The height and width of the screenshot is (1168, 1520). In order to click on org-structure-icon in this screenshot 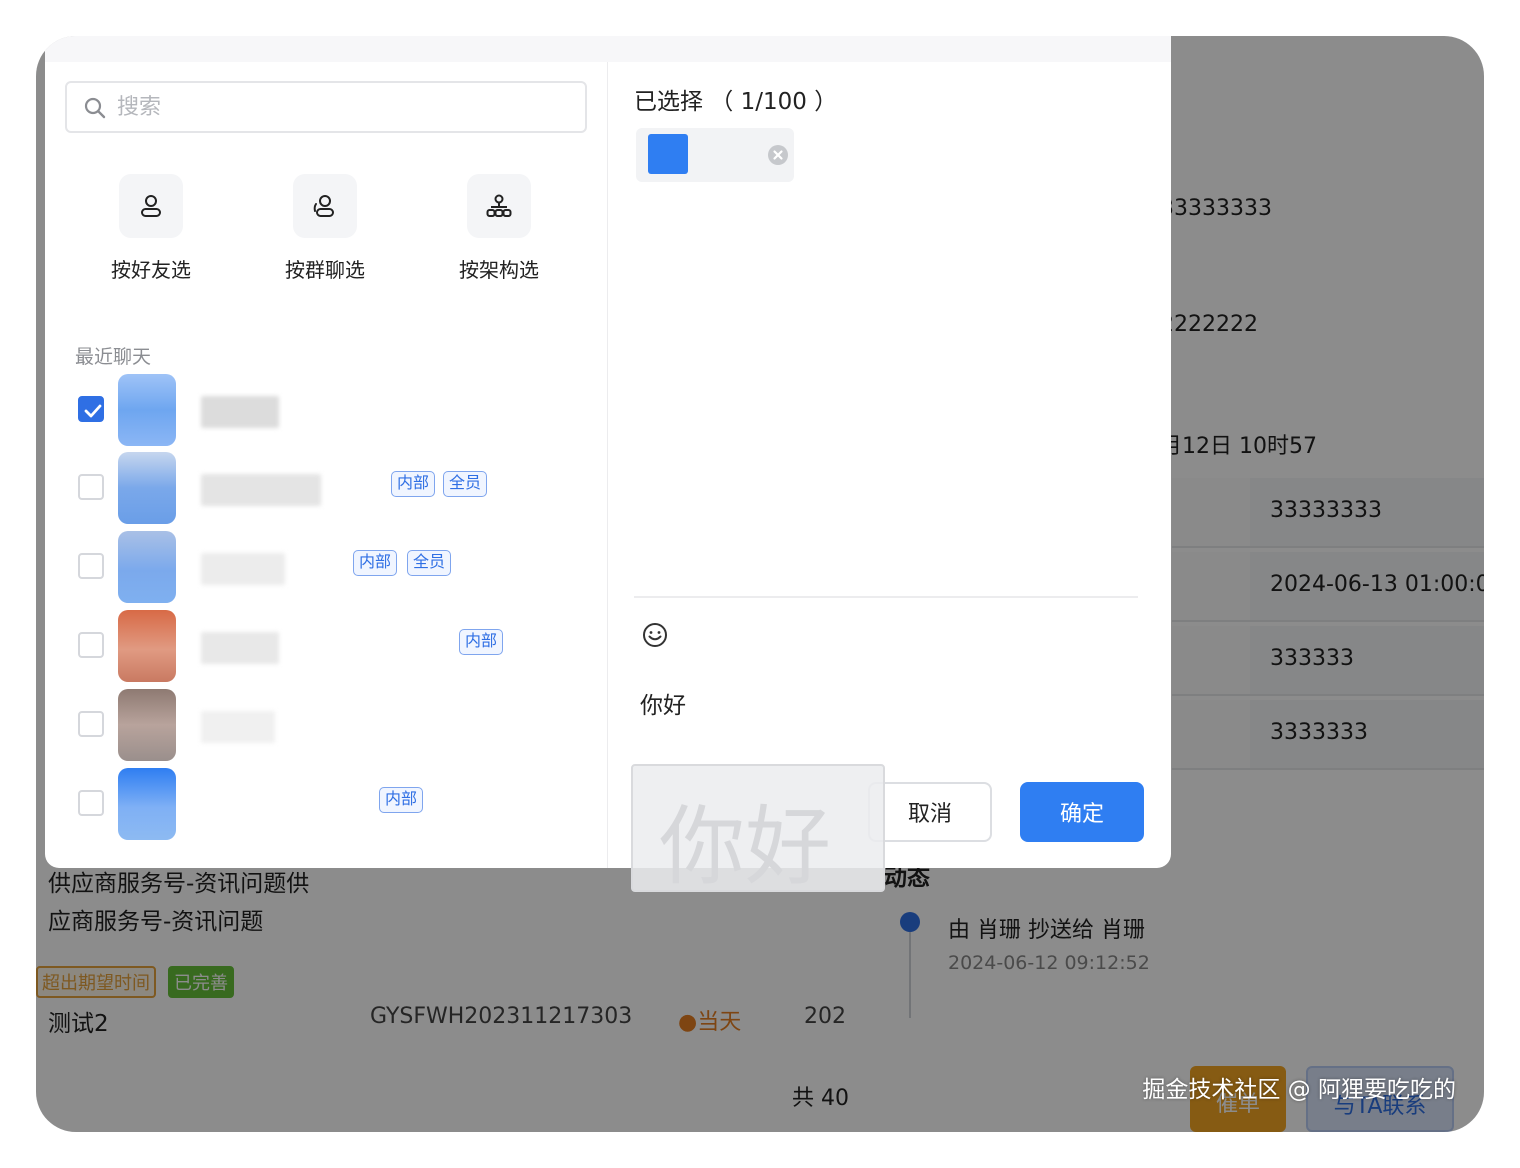, I will do `click(499, 205)`.